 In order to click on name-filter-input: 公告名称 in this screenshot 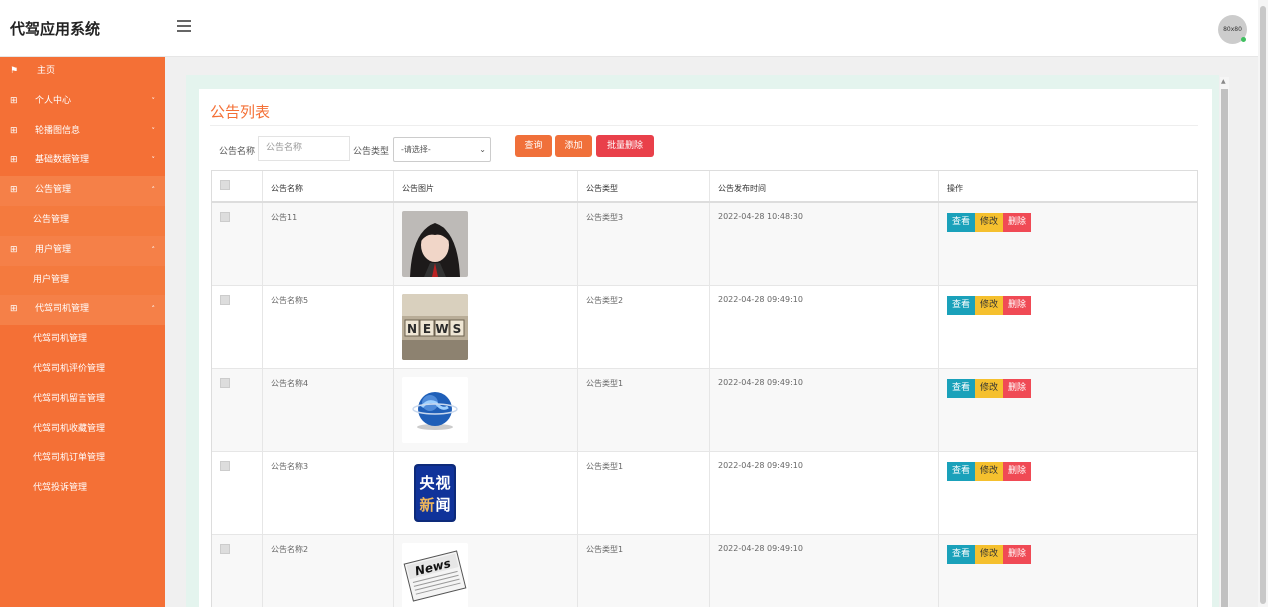, I will do `click(304, 148)`.